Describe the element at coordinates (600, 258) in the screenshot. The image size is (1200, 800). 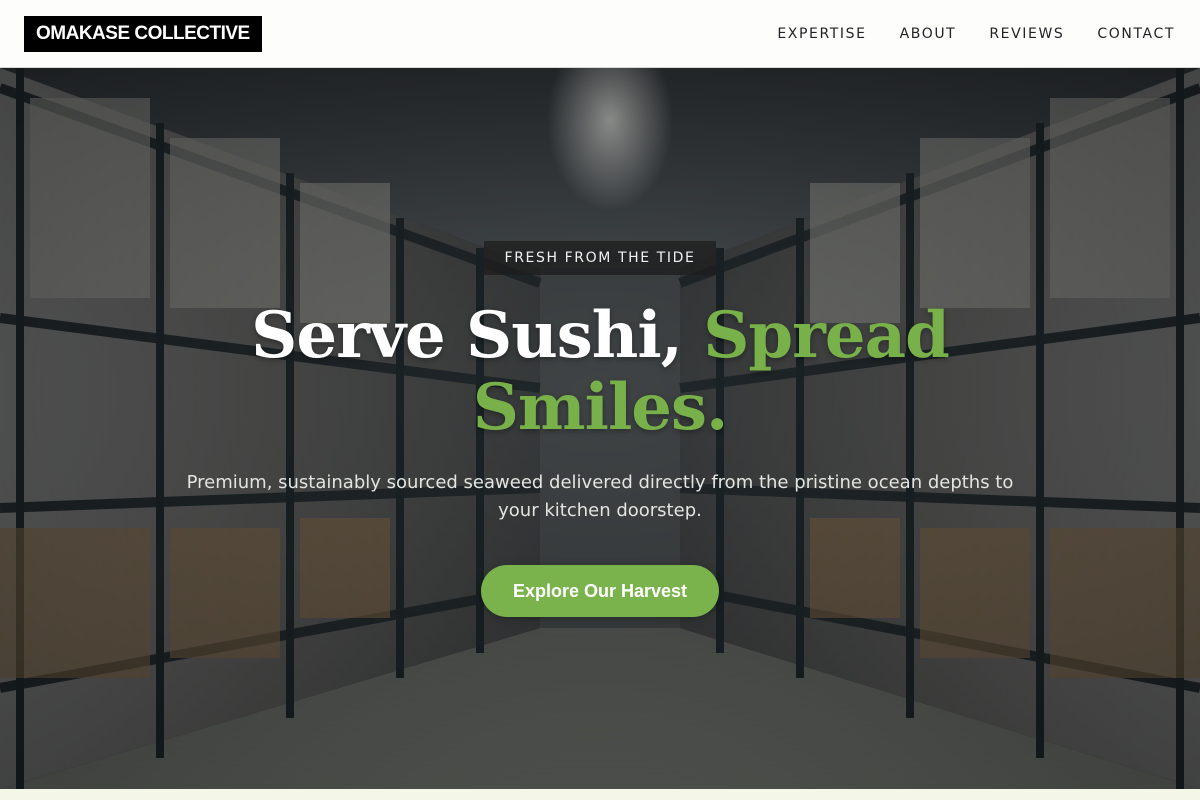
I see `hero-eyebrow-badge: FRESH FROM THE TIDE` at that location.